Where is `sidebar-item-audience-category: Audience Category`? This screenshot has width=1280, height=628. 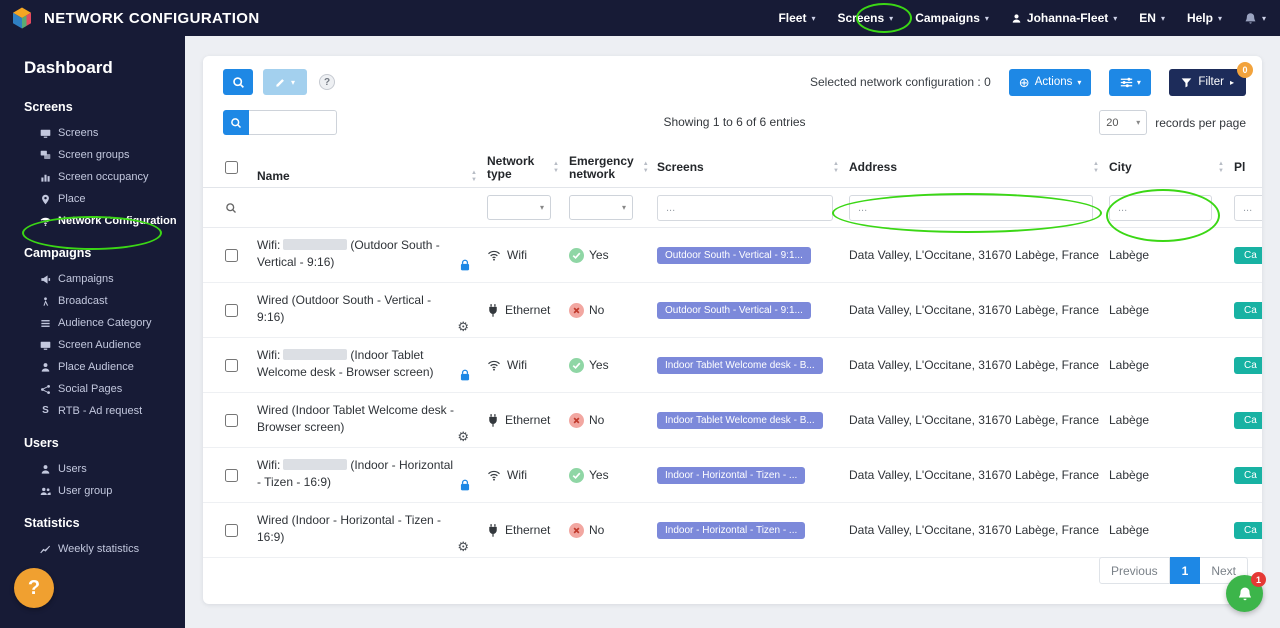
sidebar-item-audience-category: Audience Category is located at coordinates (92, 323).